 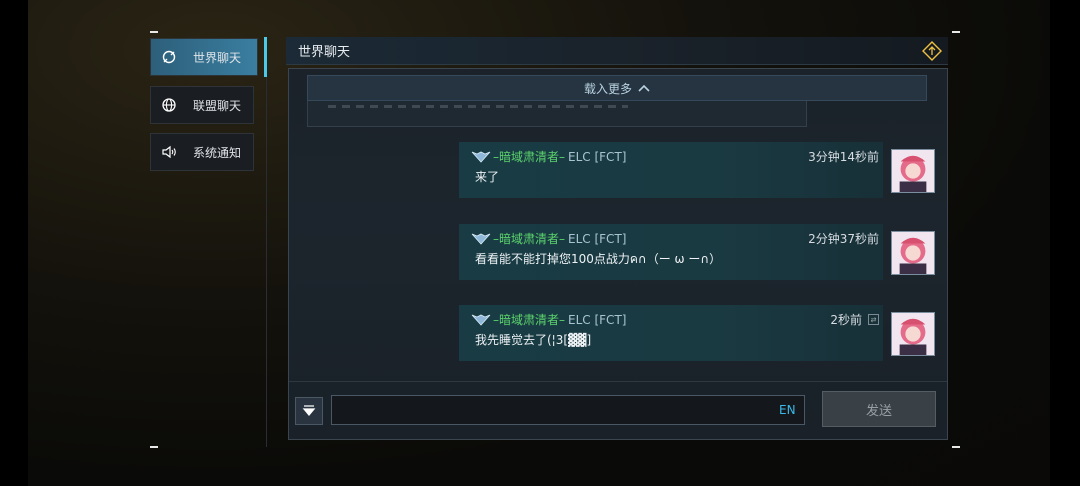 What do you see at coordinates (607, 88) in the screenshot?
I see `load-more-label: 载入更多` at bounding box center [607, 88].